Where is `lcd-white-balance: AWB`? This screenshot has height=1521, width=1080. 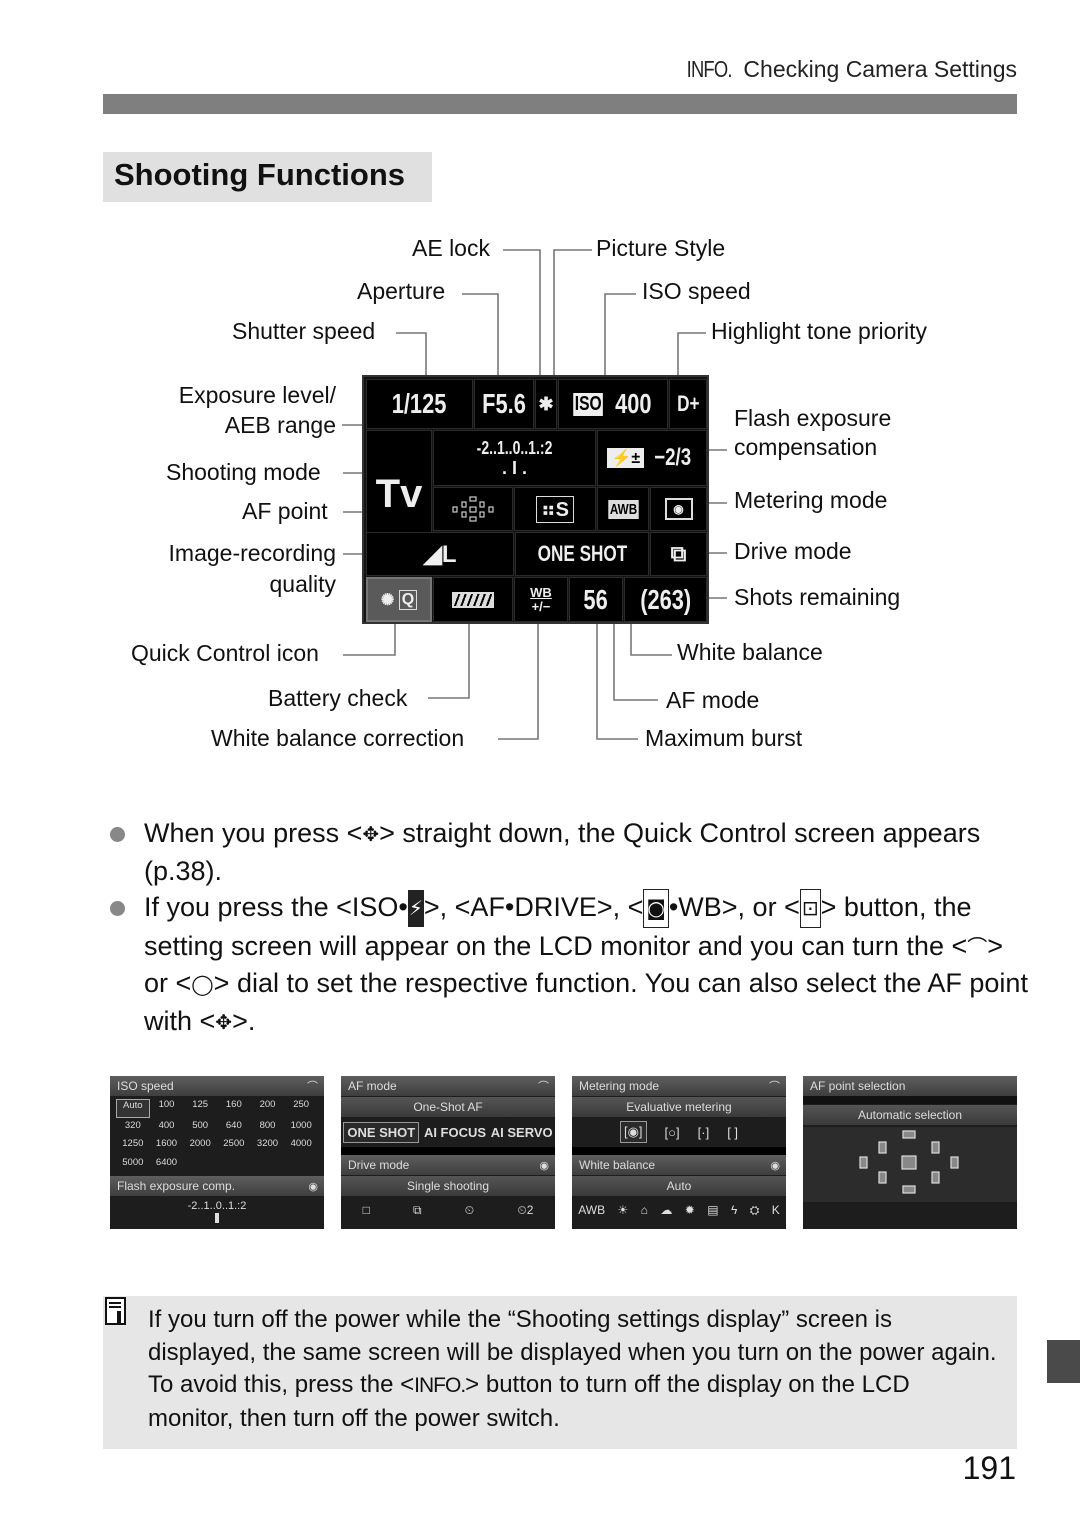
lcd-white-balance: AWB is located at coordinates (623, 509).